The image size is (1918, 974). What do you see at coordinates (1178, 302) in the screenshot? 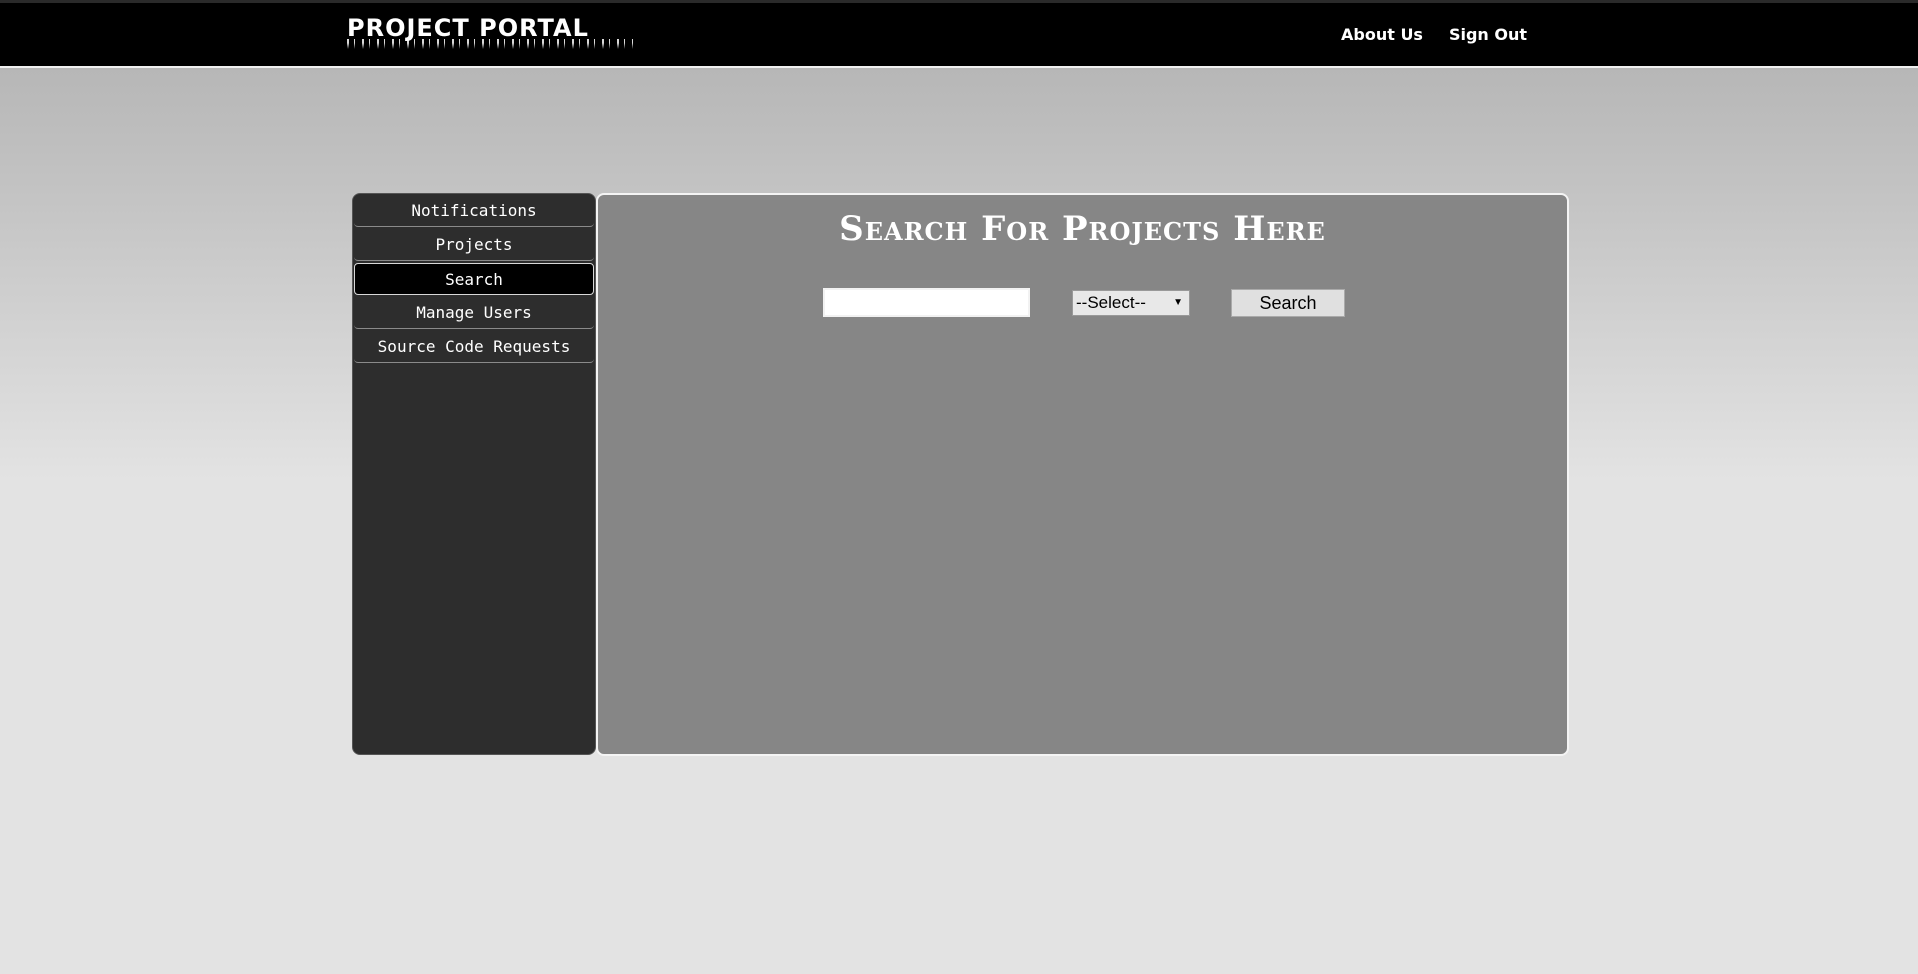
I see `dropdown-arrow-icon: ▼` at bounding box center [1178, 302].